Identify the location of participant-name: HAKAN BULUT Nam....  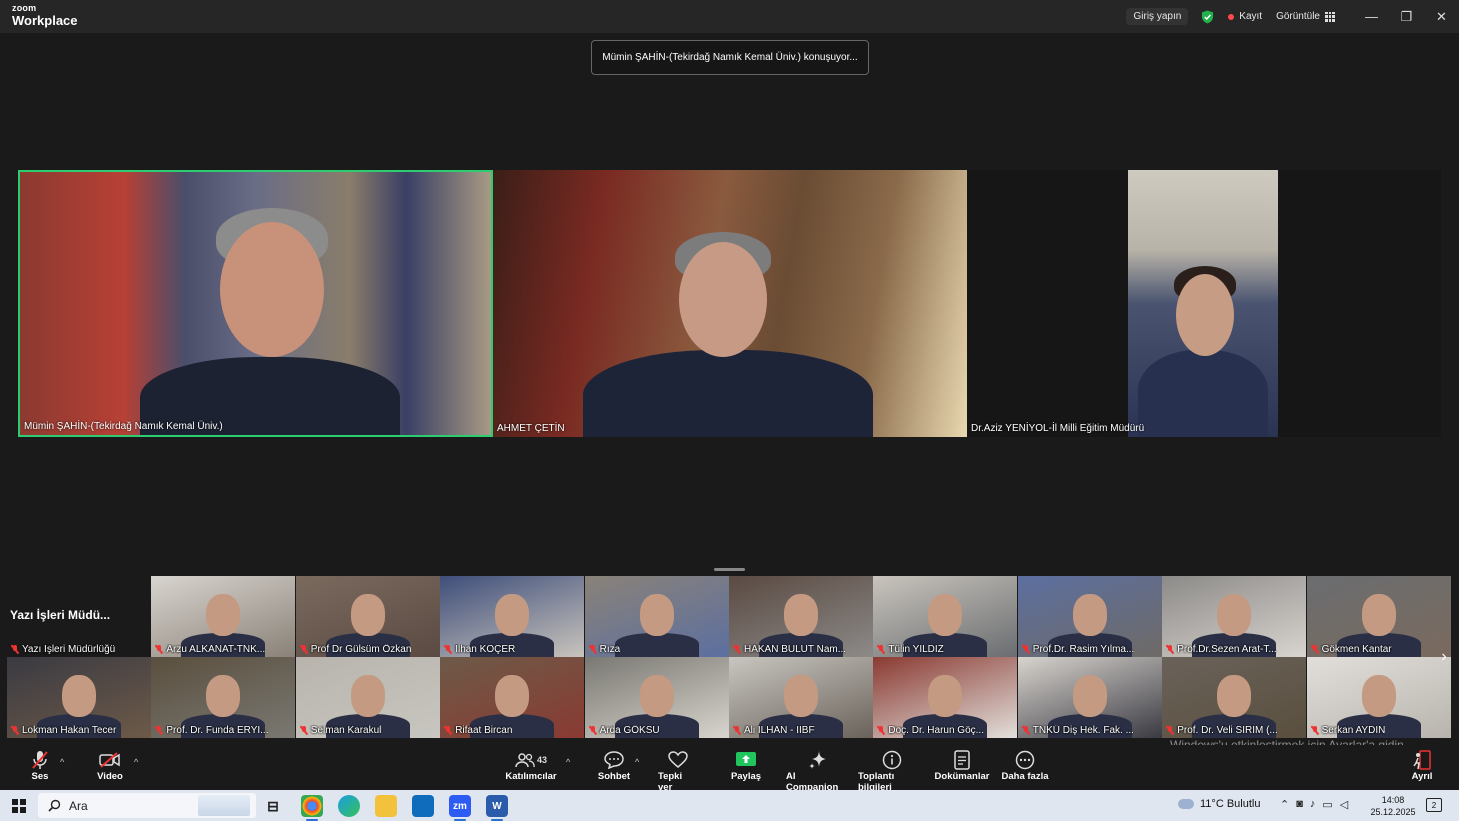
(789, 649).